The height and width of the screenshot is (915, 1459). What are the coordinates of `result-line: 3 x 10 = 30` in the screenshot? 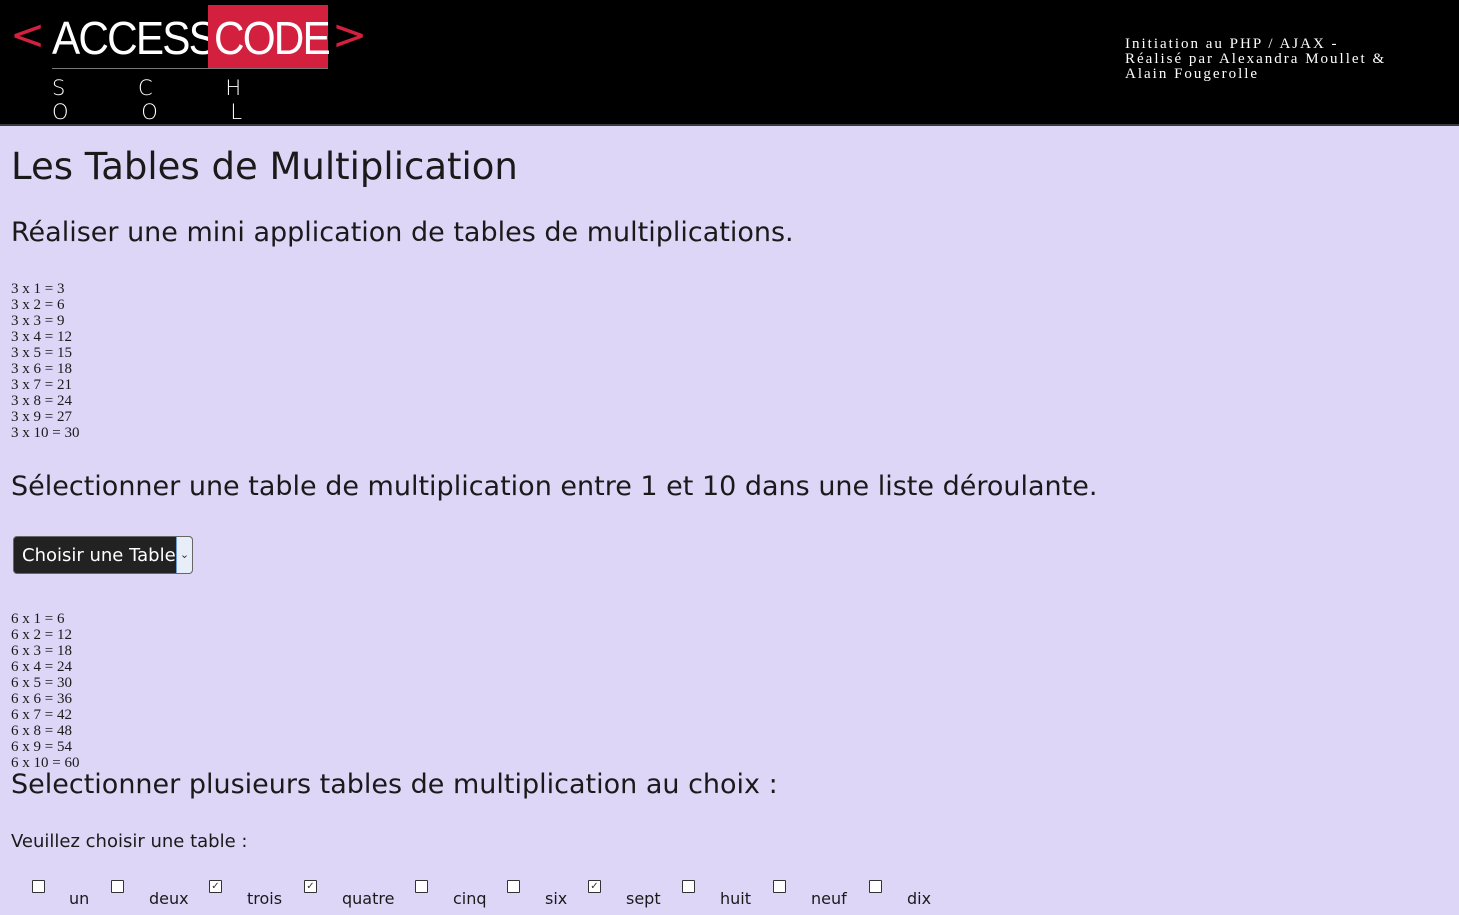 It's located at (45, 433).